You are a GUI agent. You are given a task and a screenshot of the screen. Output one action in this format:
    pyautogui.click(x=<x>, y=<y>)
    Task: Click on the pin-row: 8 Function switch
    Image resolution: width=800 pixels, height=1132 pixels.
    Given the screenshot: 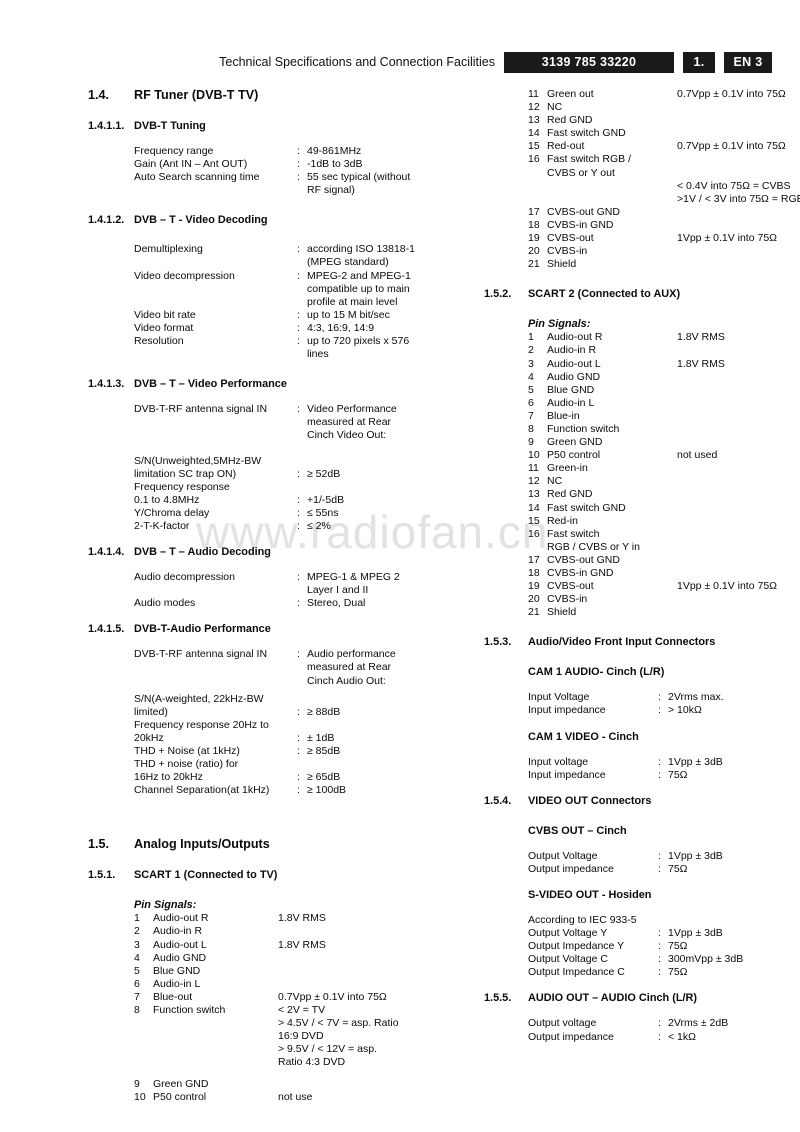 What is the action you would take?
    pyautogui.click(x=658, y=429)
    